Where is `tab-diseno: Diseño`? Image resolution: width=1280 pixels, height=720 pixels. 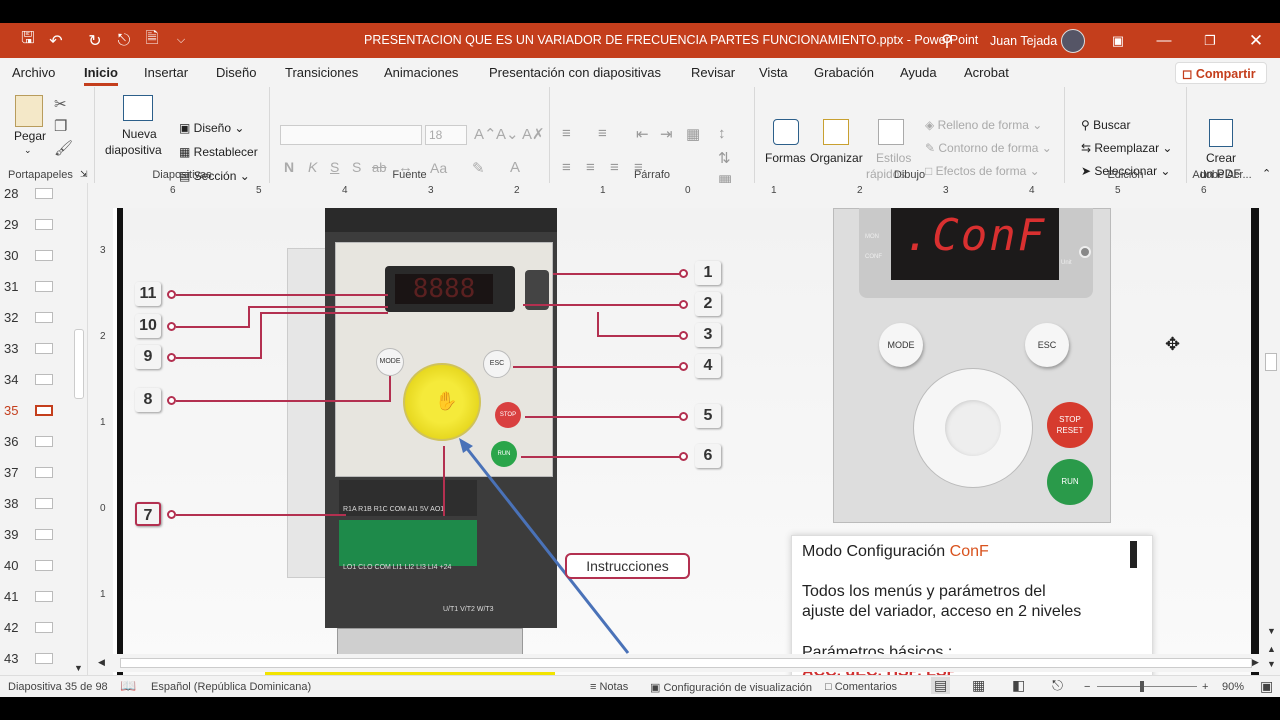 tab-diseno: Diseño is located at coordinates (236, 72).